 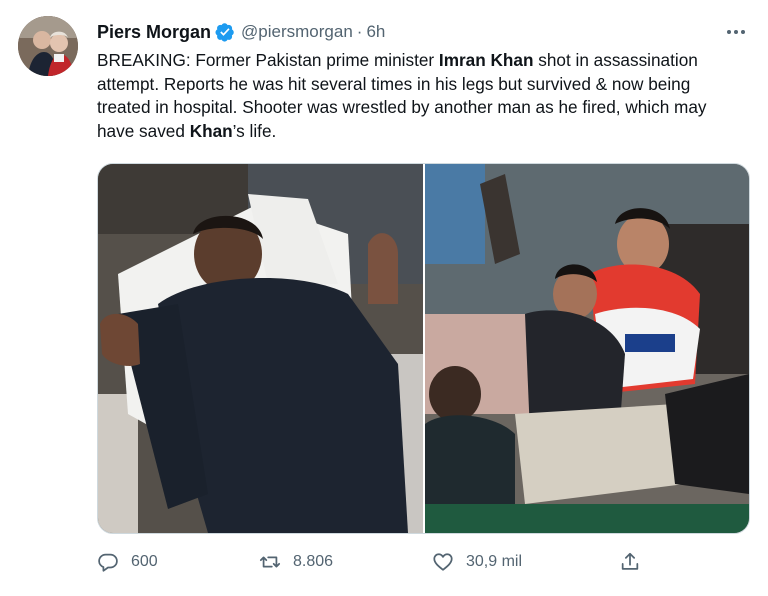 I want to click on tweet-text-run: BREAKING: Former Pakistan prime minister, so click(x=268, y=60).